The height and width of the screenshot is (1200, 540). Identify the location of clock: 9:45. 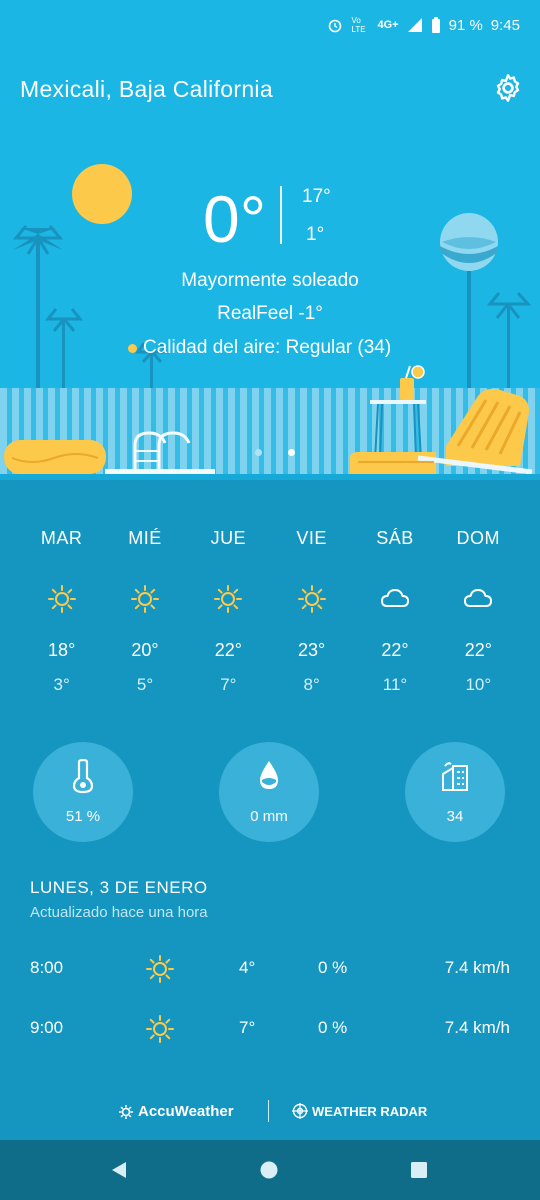
(505, 25).